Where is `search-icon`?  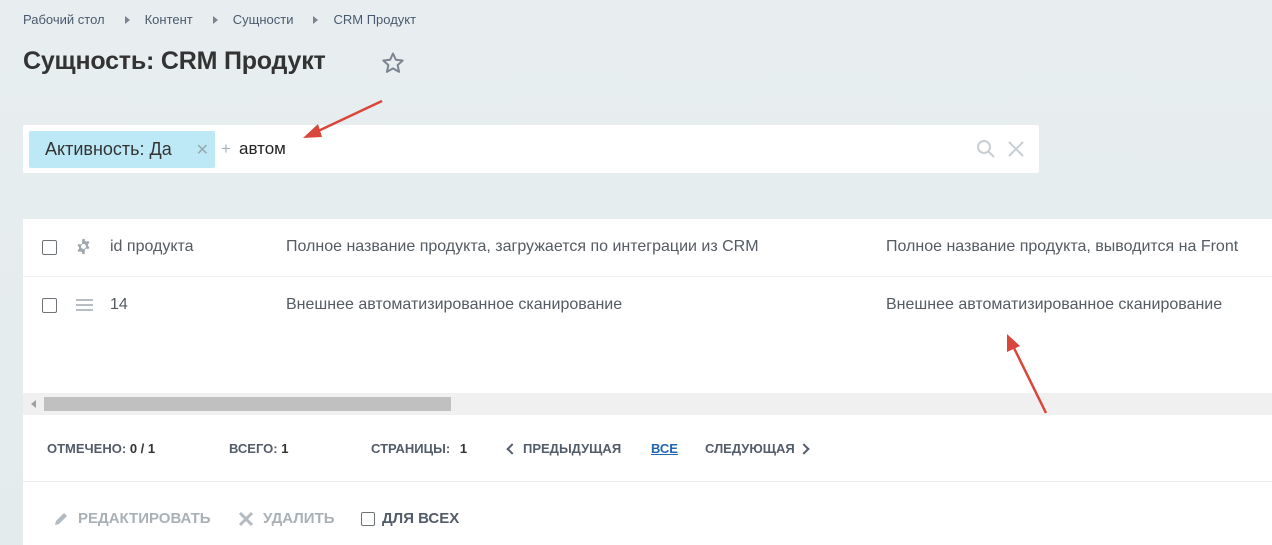 search-icon is located at coordinates (986, 149).